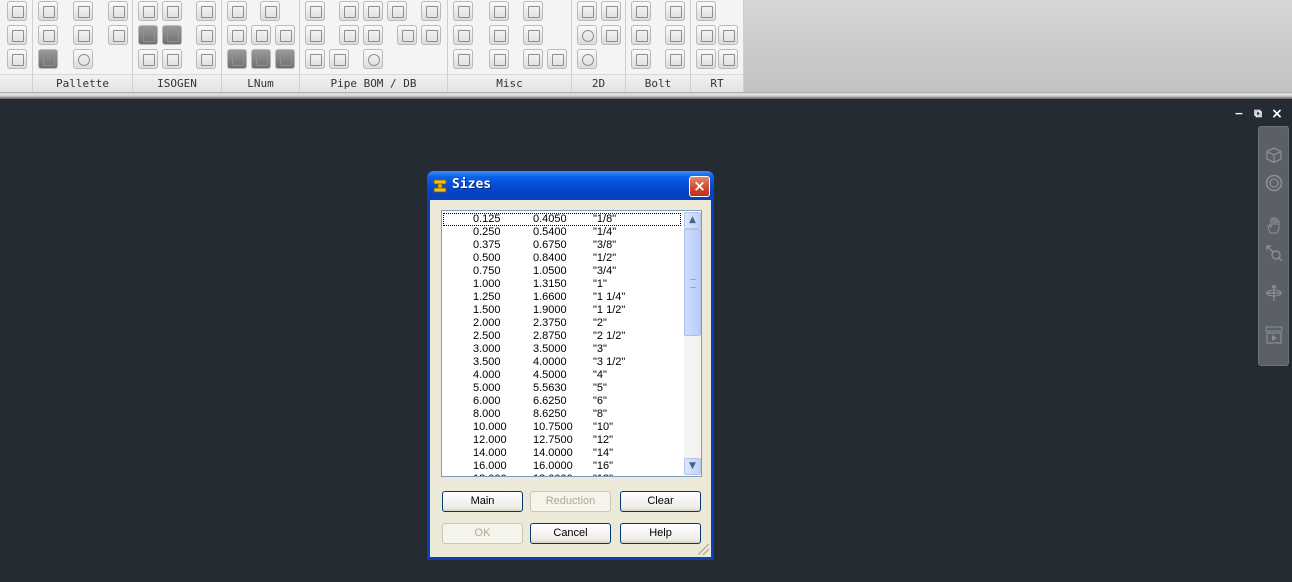  I want to click on auto-route-icon, so click(533, 11).